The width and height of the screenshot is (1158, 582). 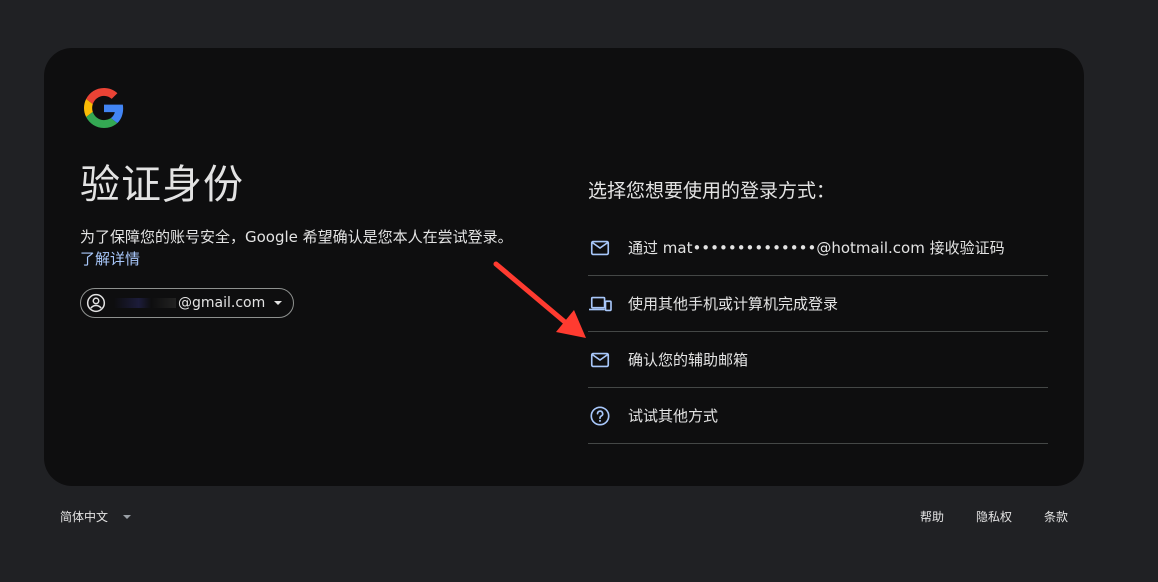 What do you see at coordinates (222, 303) in the screenshot?
I see `account-email-suffix: @gmail.com` at bounding box center [222, 303].